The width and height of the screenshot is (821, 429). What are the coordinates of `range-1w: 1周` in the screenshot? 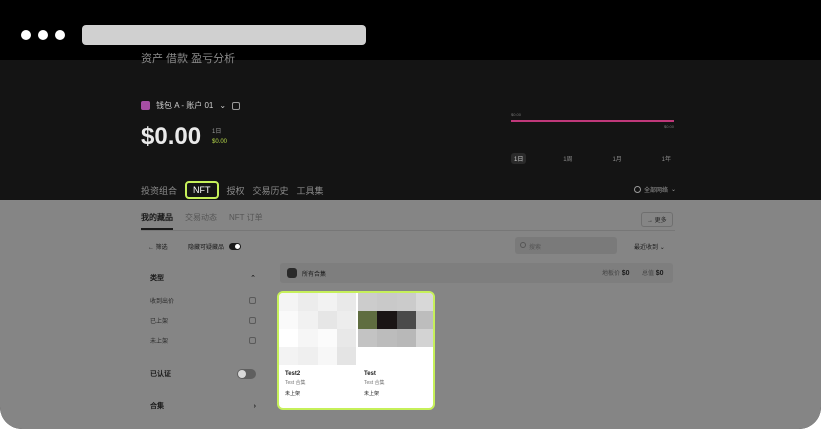 It's located at (567, 158).